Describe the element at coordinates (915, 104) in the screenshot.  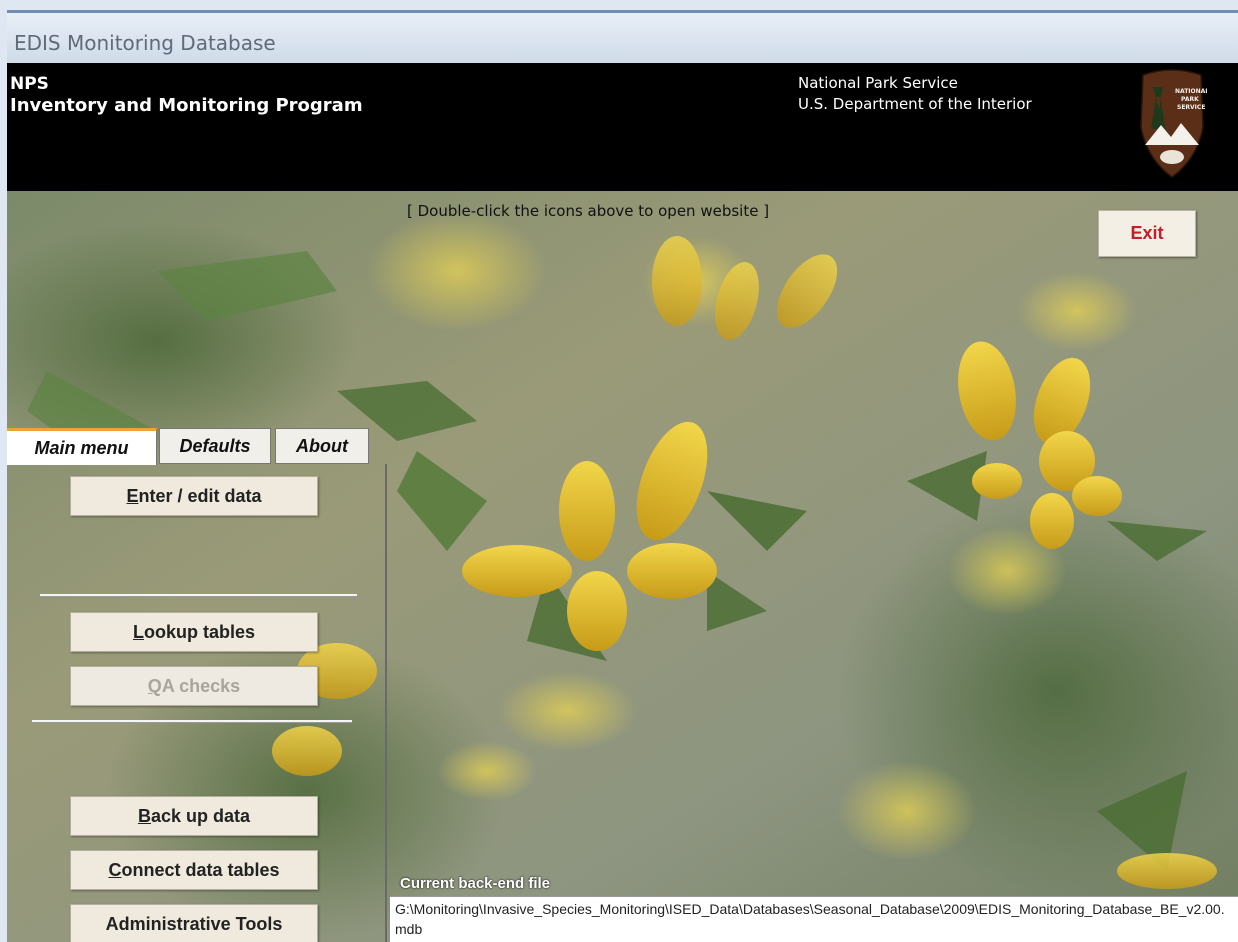
I see `department-name: U.S. Department of the Interior` at that location.